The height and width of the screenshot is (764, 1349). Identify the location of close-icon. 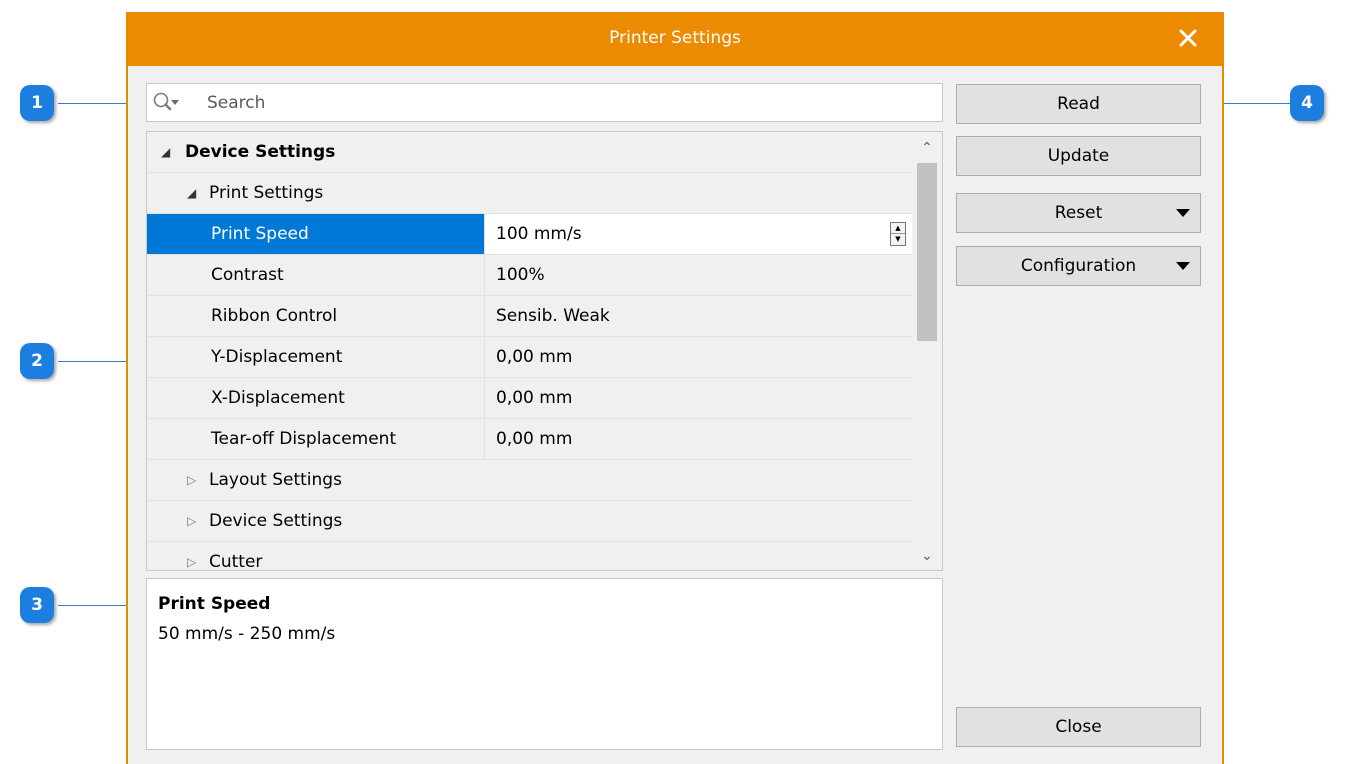
(1188, 38).